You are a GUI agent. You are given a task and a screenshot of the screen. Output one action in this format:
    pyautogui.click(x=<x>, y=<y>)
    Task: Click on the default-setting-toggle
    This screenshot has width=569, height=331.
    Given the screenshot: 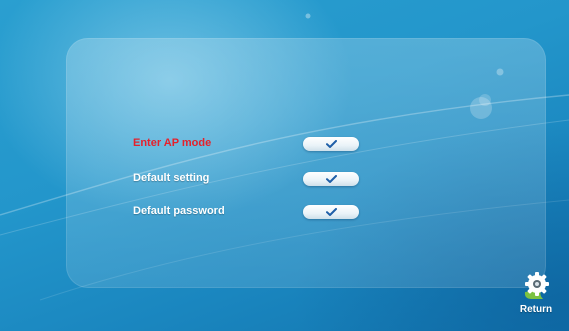 What is the action you would take?
    pyautogui.click(x=331, y=179)
    